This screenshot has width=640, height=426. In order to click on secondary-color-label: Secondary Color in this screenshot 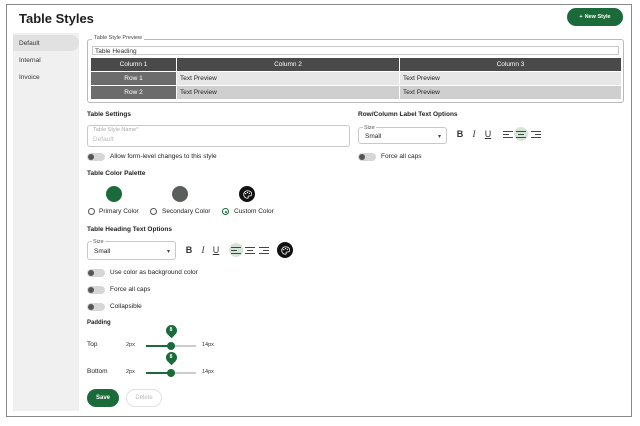, I will do `click(186, 211)`.